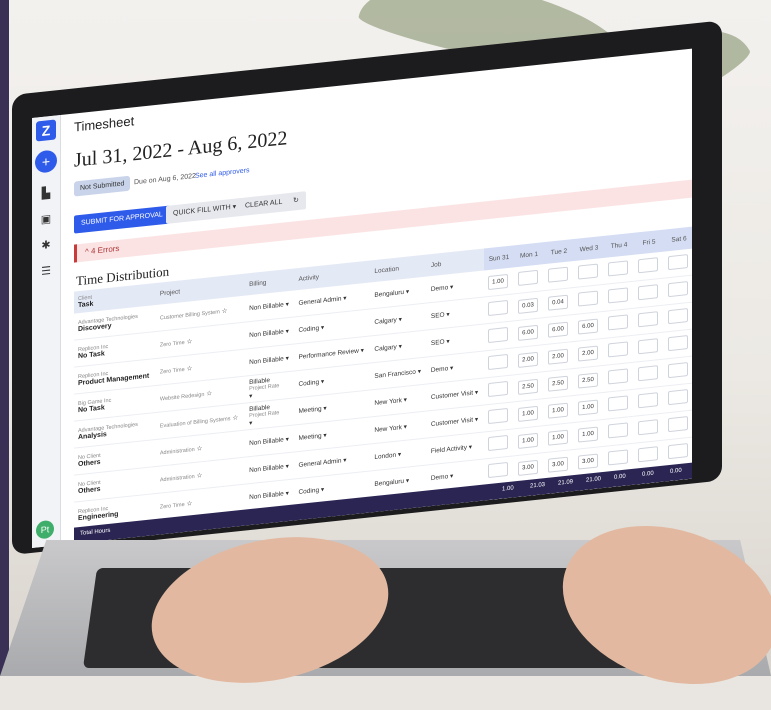  What do you see at coordinates (46, 161) in the screenshot?
I see `add-icon: +` at bounding box center [46, 161].